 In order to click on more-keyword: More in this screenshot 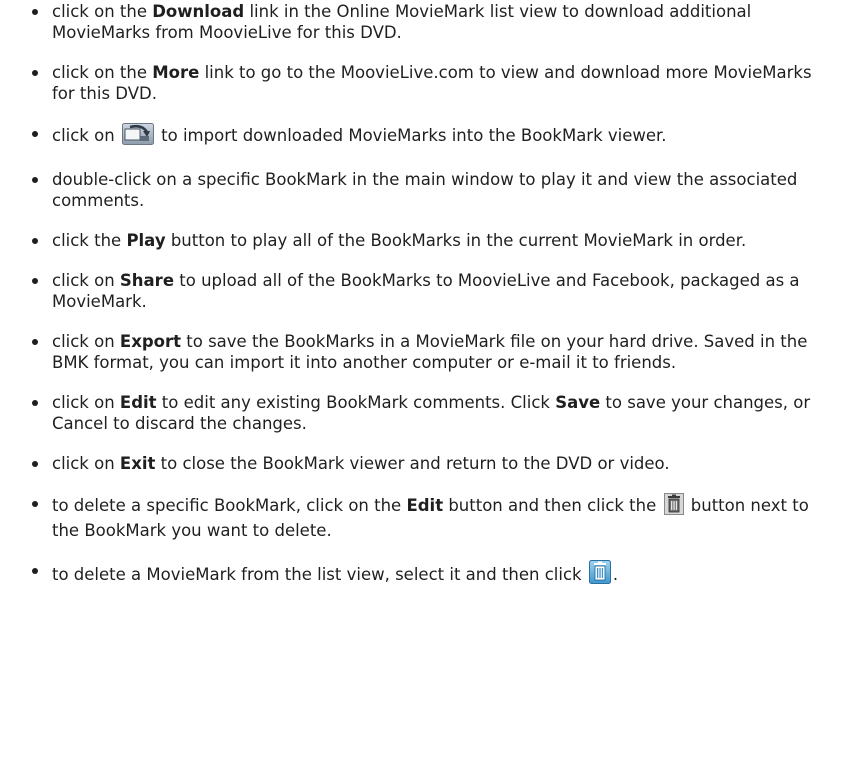, I will do `click(176, 72)`.